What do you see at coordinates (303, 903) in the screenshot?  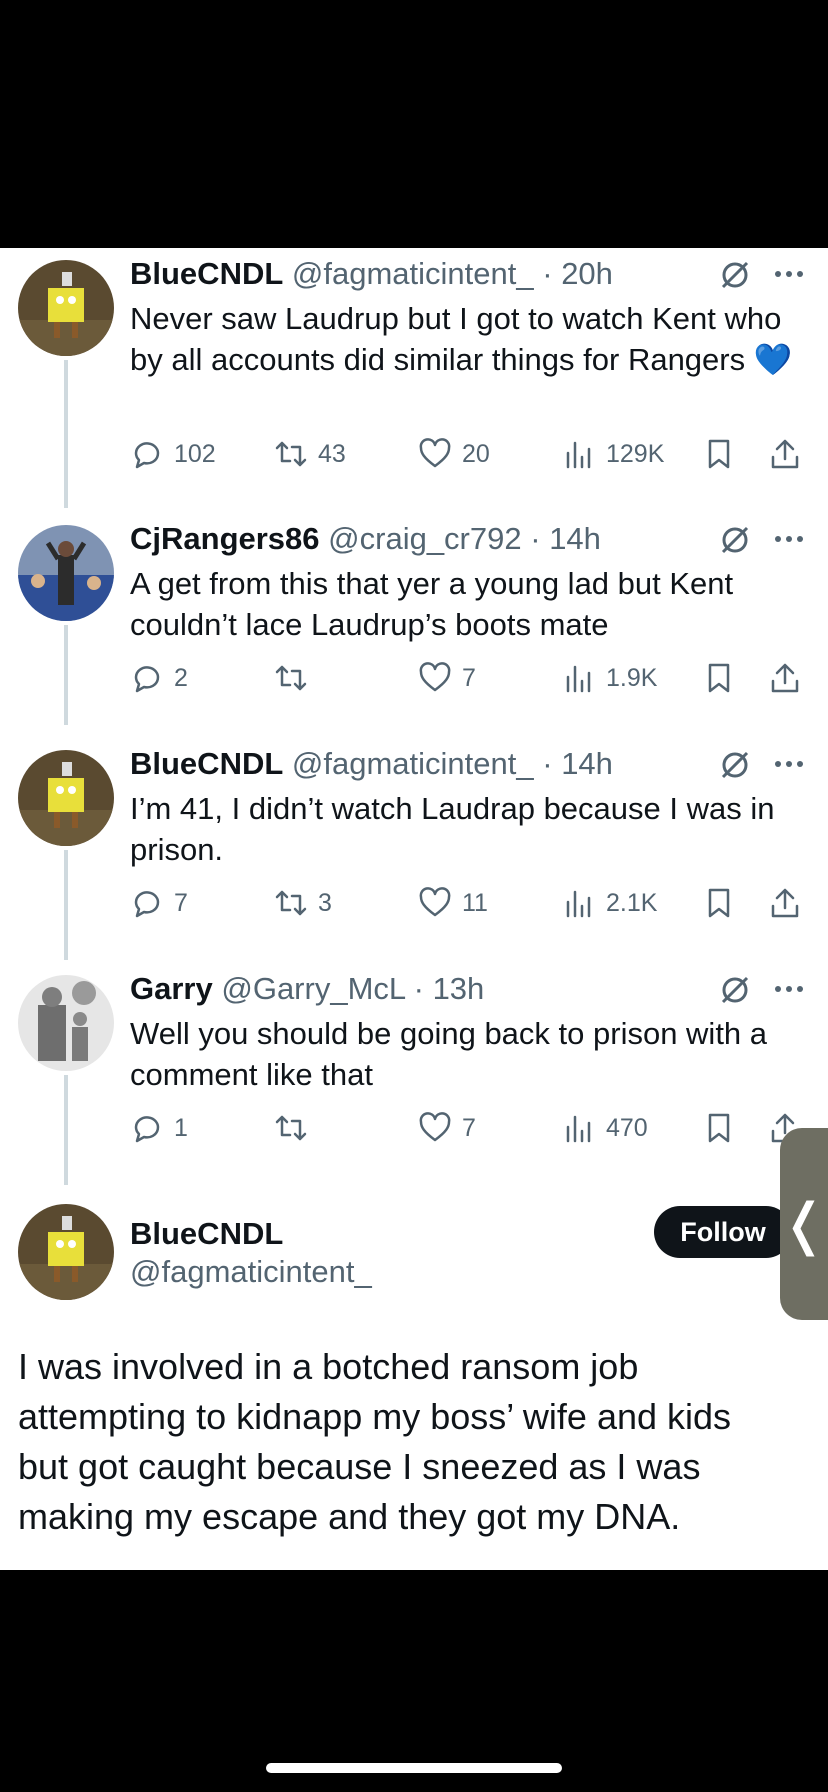 I see `repost-button: 3` at bounding box center [303, 903].